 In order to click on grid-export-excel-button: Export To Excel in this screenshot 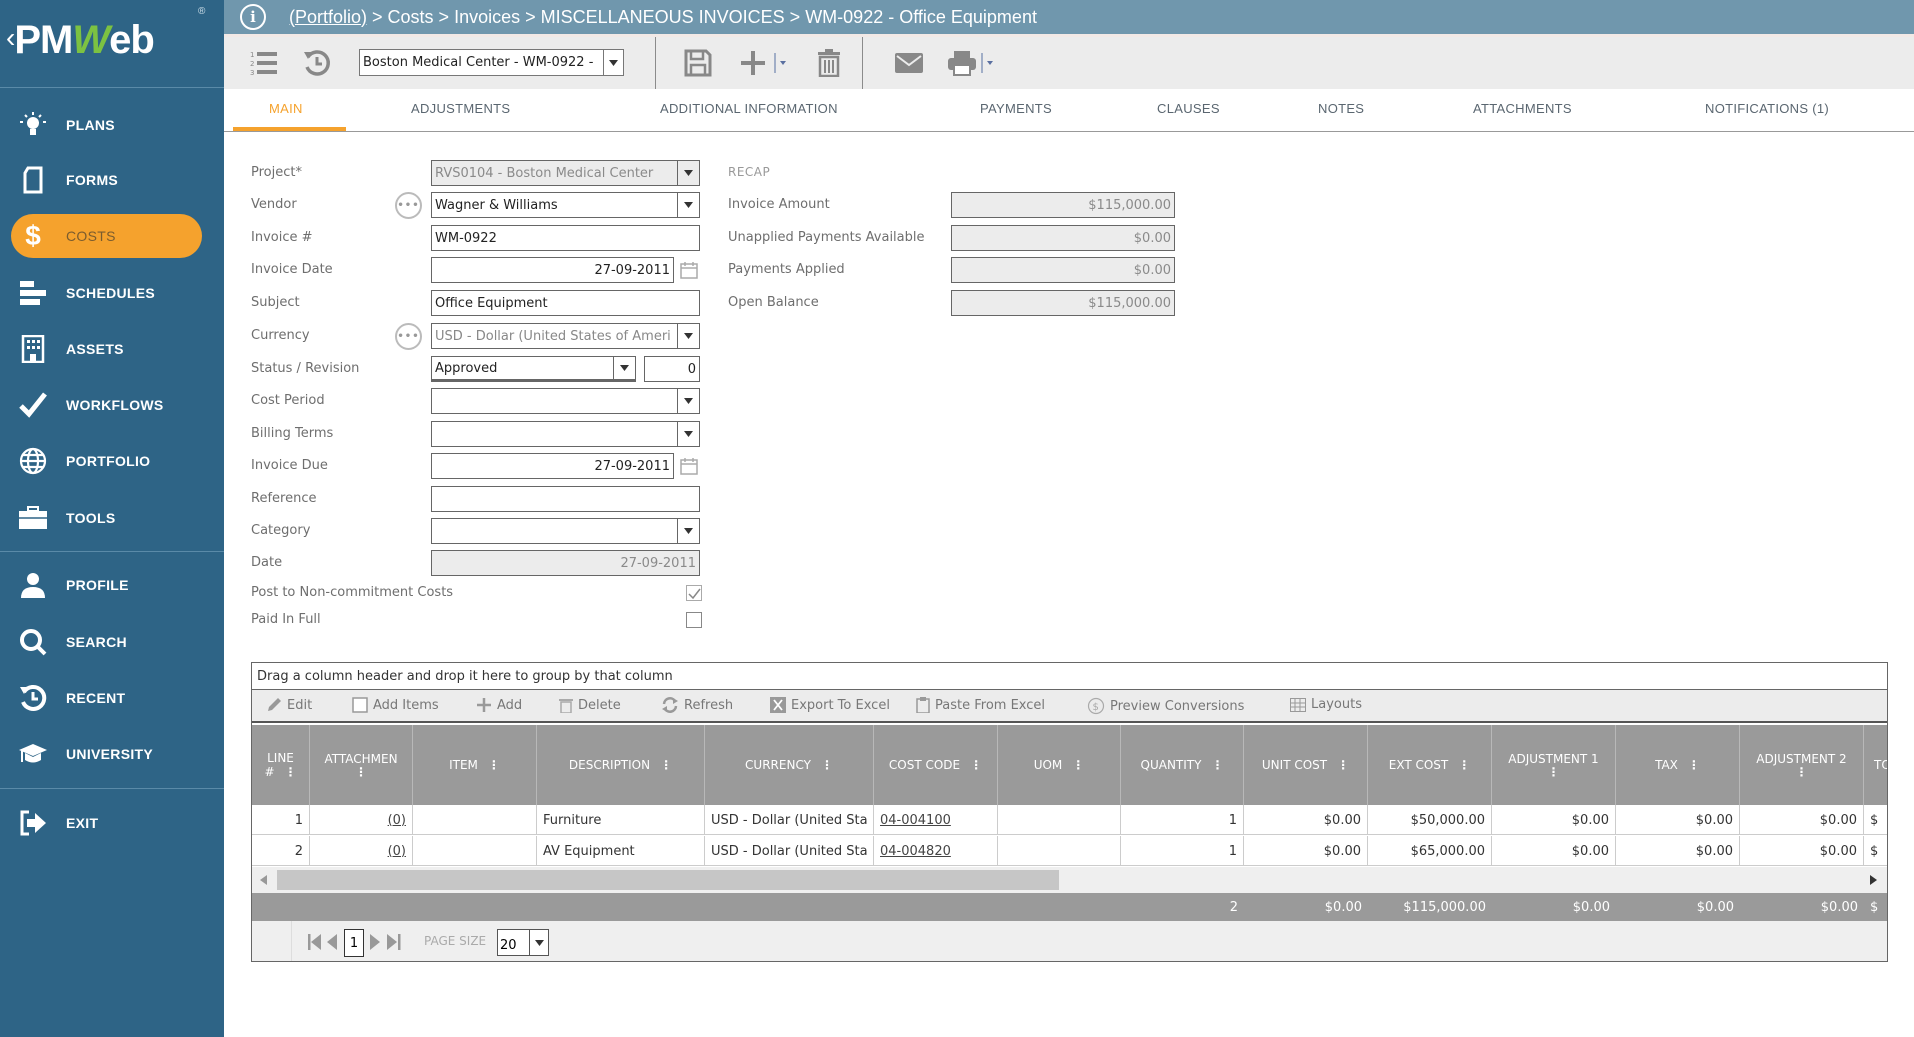, I will do `click(830, 705)`.